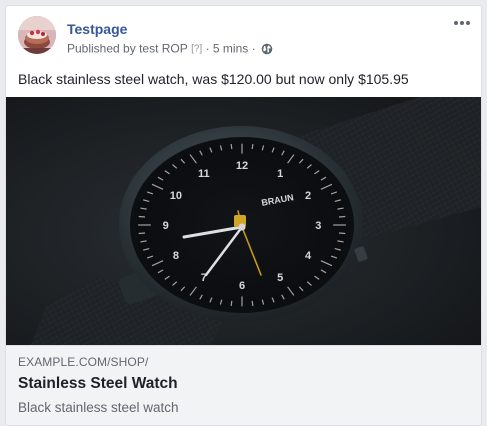 The width and height of the screenshot is (487, 426). I want to click on page-name-link: Testpage, so click(97, 29).